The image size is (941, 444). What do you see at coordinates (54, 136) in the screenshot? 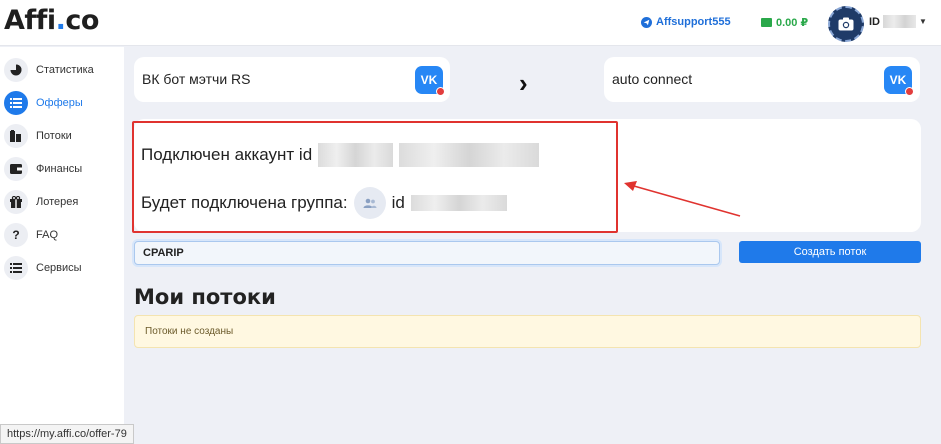
I see `sidebar-item-label: Потоки` at bounding box center [54, 136].